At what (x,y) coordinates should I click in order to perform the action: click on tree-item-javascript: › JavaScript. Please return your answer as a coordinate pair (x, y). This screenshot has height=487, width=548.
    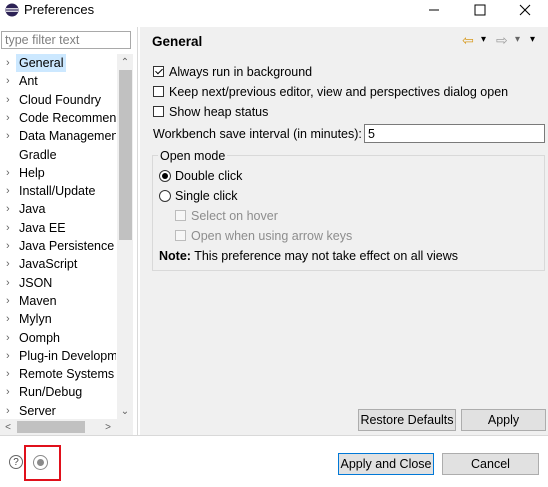
    Looking at the image, I should click on (58, 264).